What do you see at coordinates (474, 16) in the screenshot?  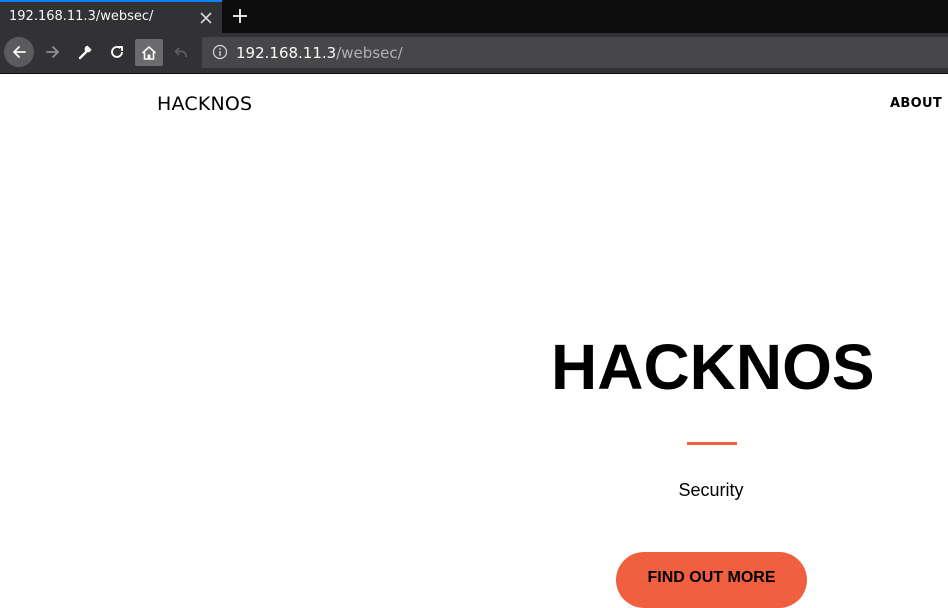 I see `tab-strip: 192.168.11.3/websec/` at bounding box center [474, 16].